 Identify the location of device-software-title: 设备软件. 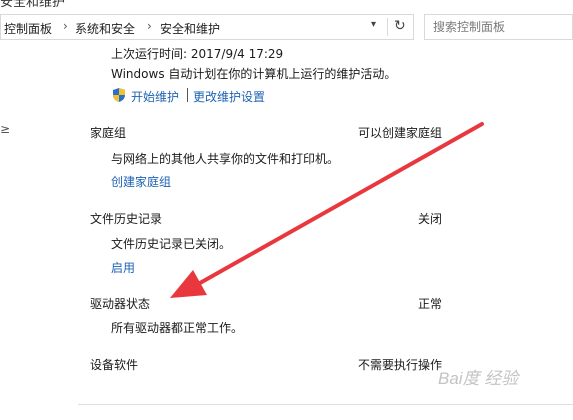
(114, 365).